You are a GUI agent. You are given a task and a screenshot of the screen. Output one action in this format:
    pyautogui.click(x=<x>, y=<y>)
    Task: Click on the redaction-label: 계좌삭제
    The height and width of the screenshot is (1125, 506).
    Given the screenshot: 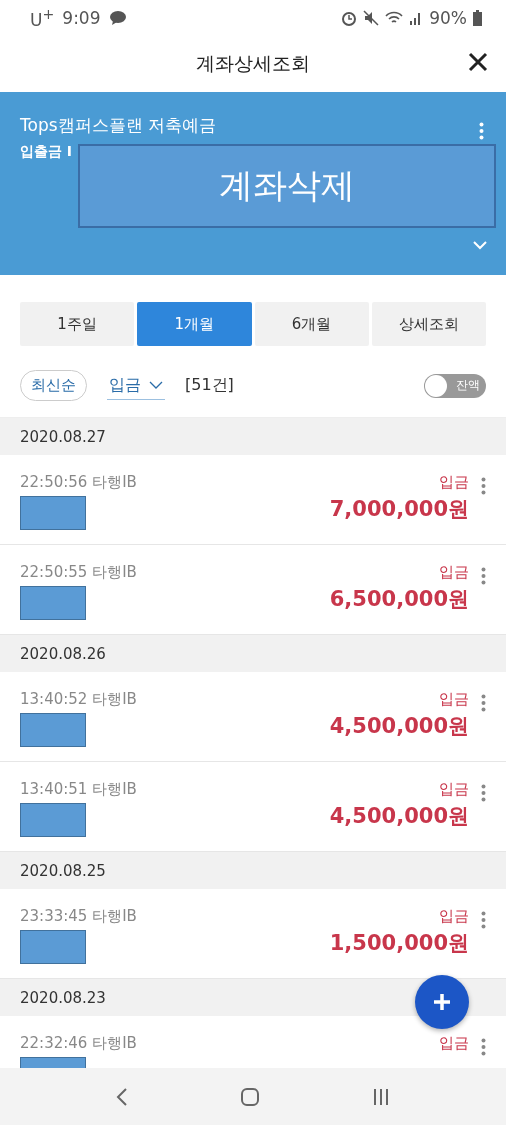 What is the action you would take?
    pyautogui.click(x=287, y=186)
    